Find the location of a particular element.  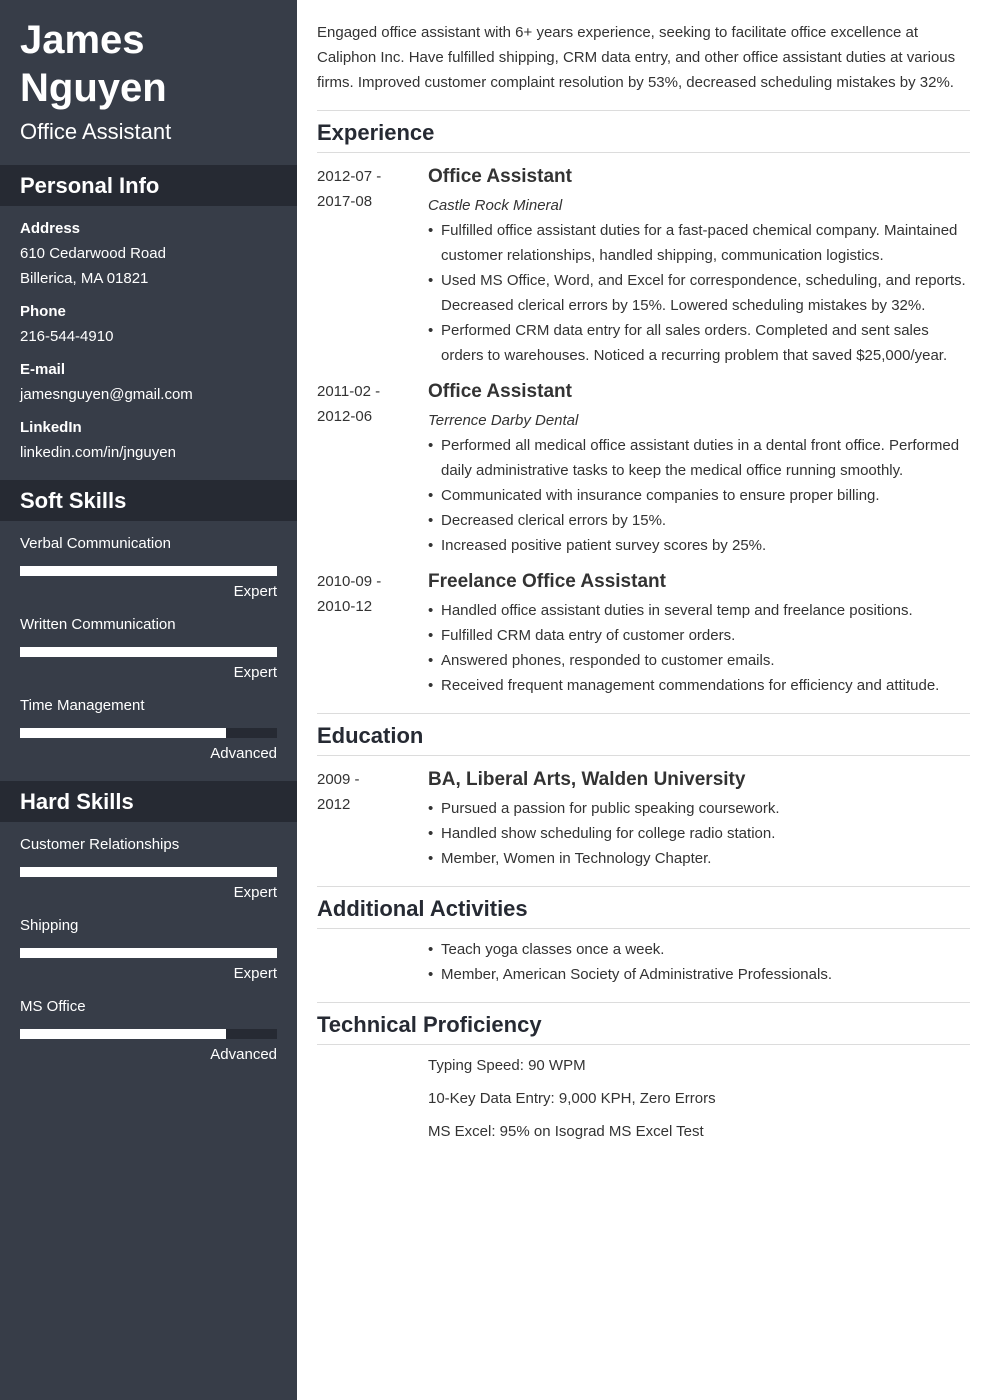

hard-skill-item: Shipping Expert is located at coordinates (148, 950).